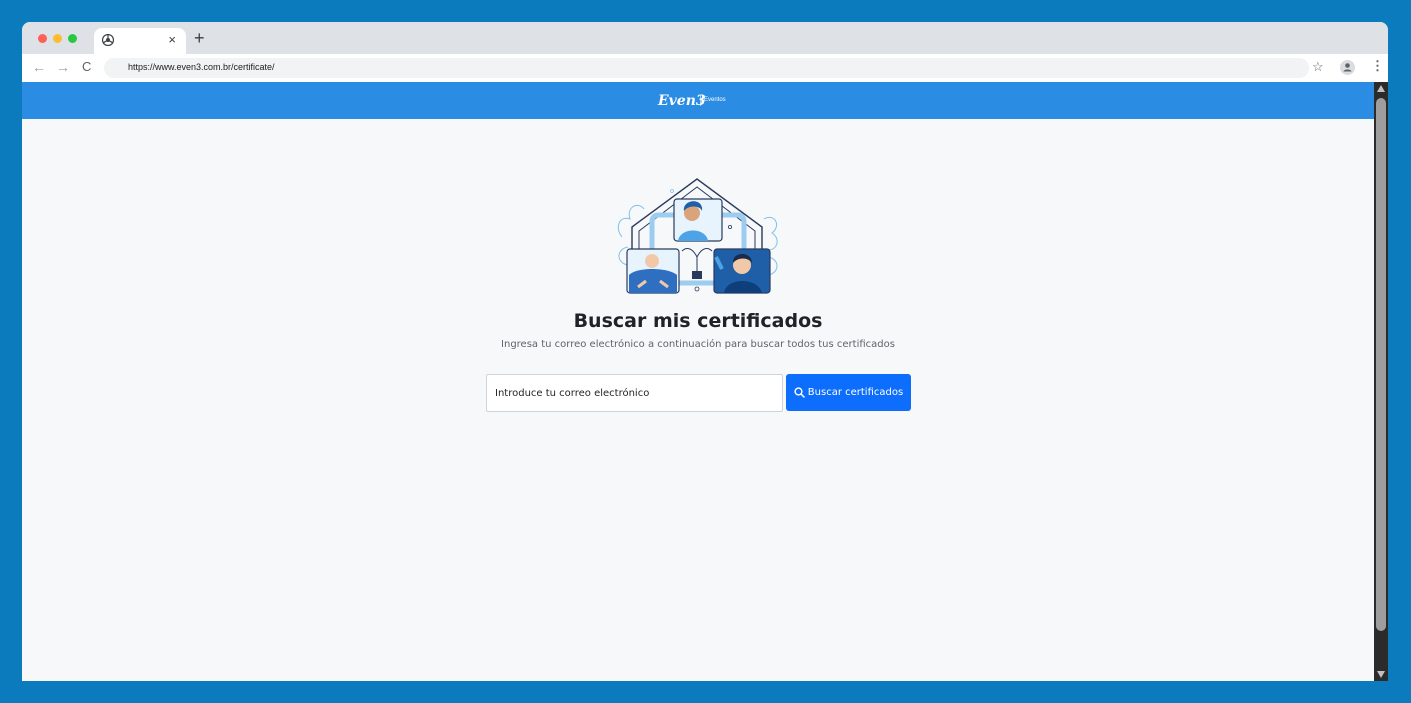 The width and height of the screenshot is (1411, 703). I want to click on search-button-label: Buscar certificados, so click(855, 392).